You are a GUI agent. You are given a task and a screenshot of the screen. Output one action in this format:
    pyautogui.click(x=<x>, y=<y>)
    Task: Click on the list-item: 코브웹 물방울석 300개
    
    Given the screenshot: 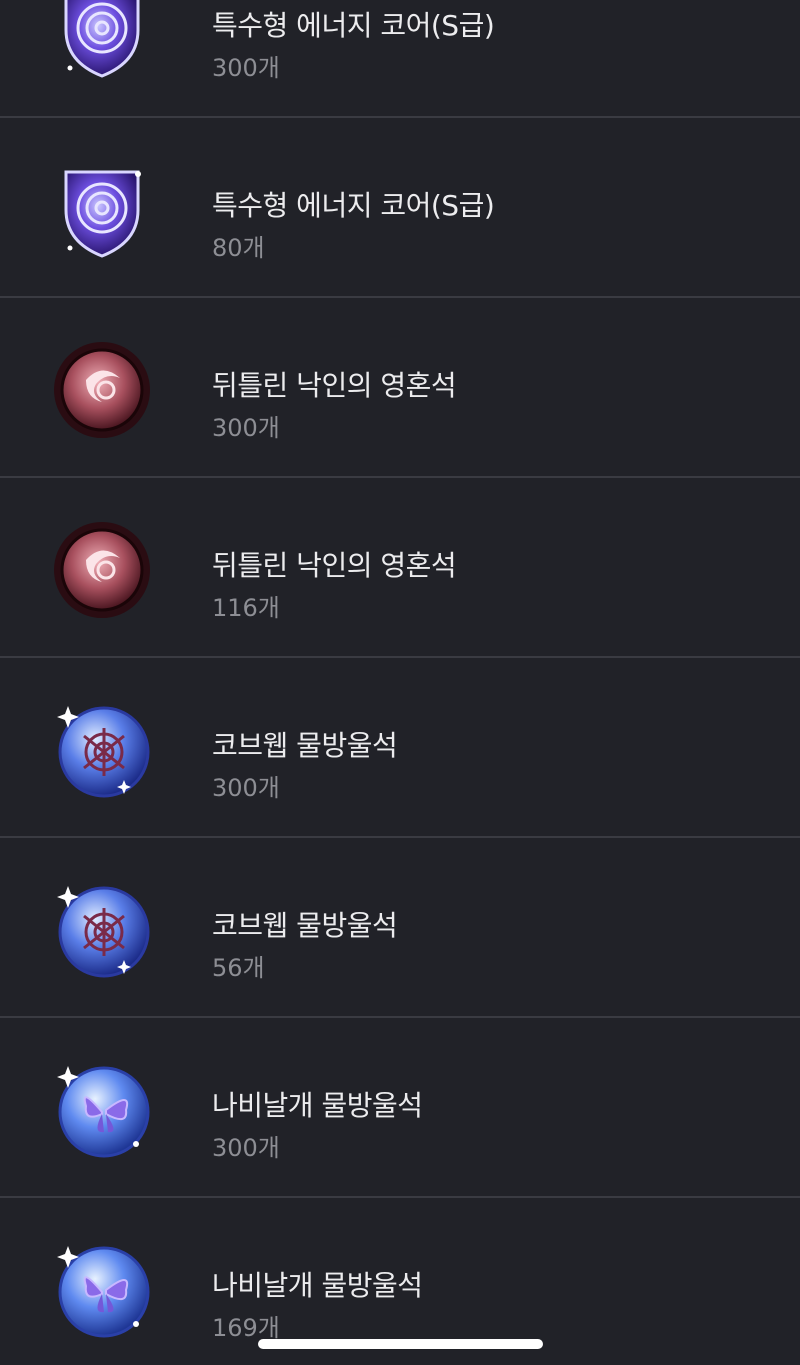 What is the action you would take?
    pyautogui.click(x=400, y=748)
    